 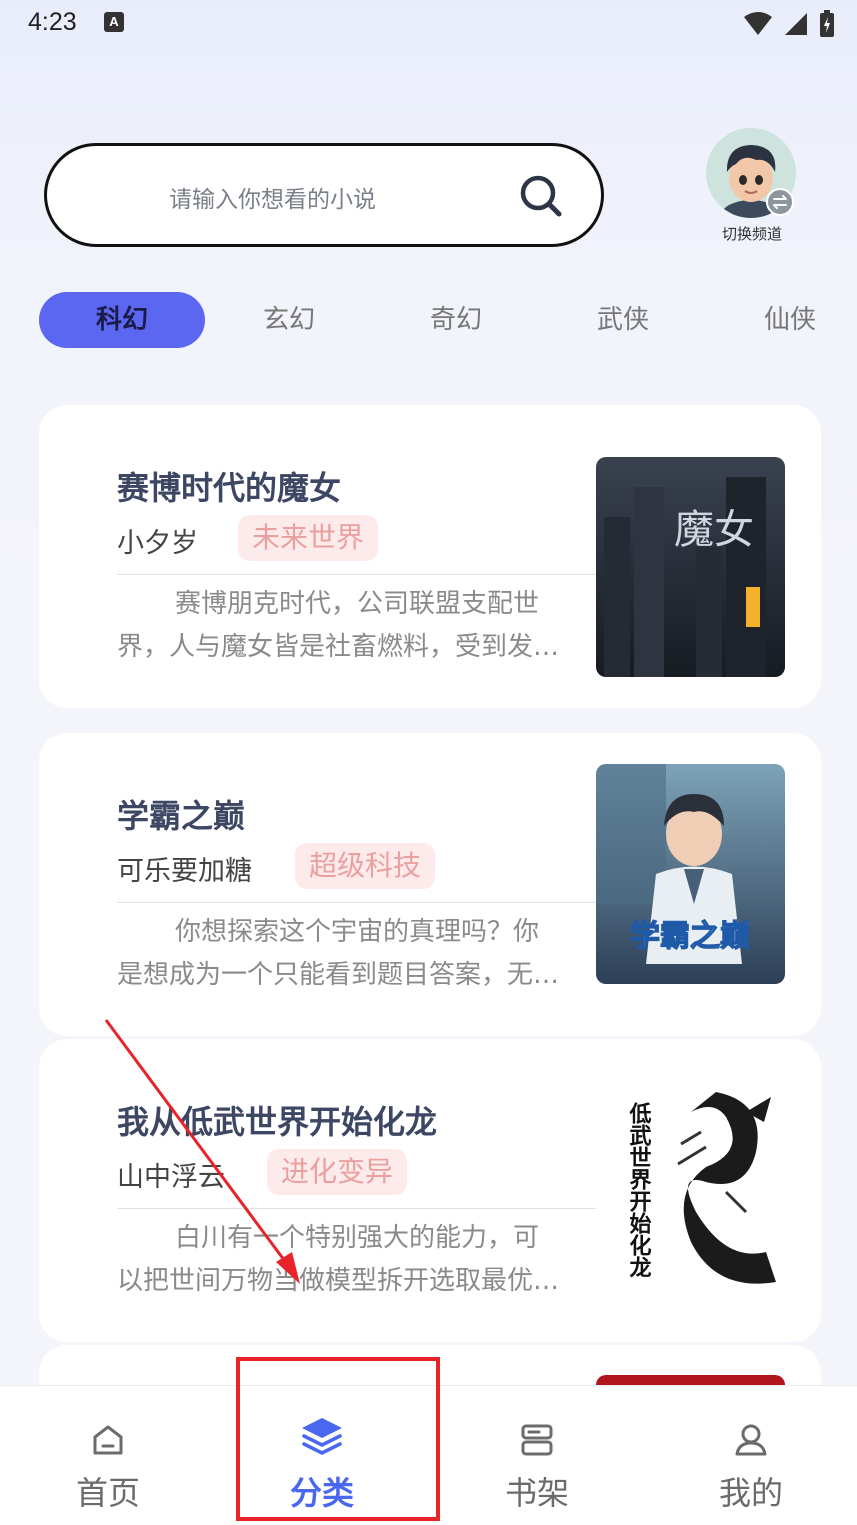 What do you see at coordinates (171, 1177) in the screenshot?
I see `book-author: 山中浮云` at bounding box center [171, 1177].